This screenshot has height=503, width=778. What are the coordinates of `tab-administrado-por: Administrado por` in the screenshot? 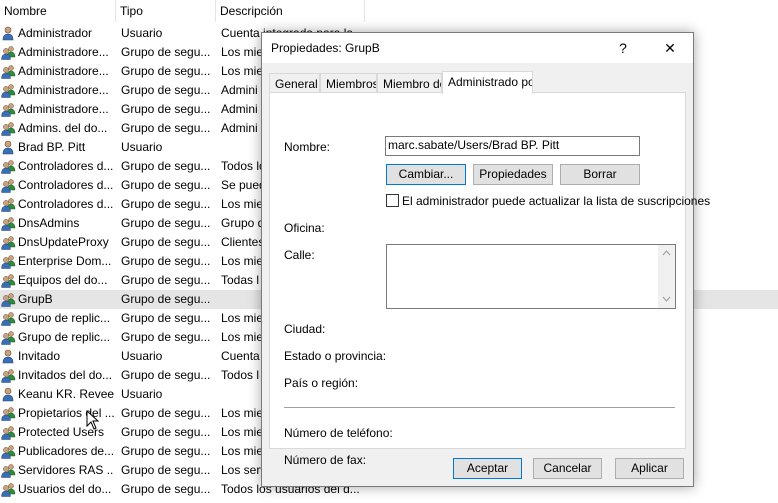 It's located at (487, 82).